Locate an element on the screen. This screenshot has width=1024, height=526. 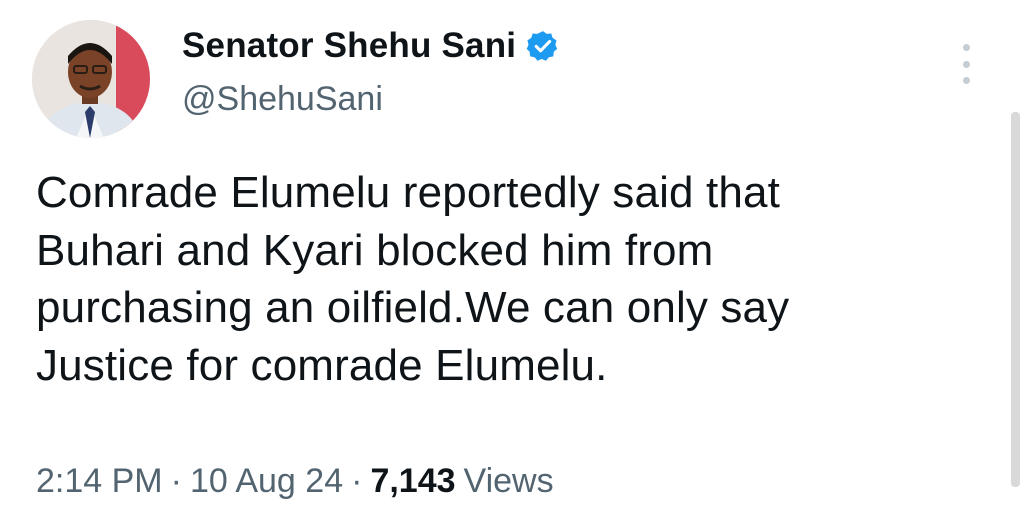
more-vertical-icon is located at coordinates (966, 64).